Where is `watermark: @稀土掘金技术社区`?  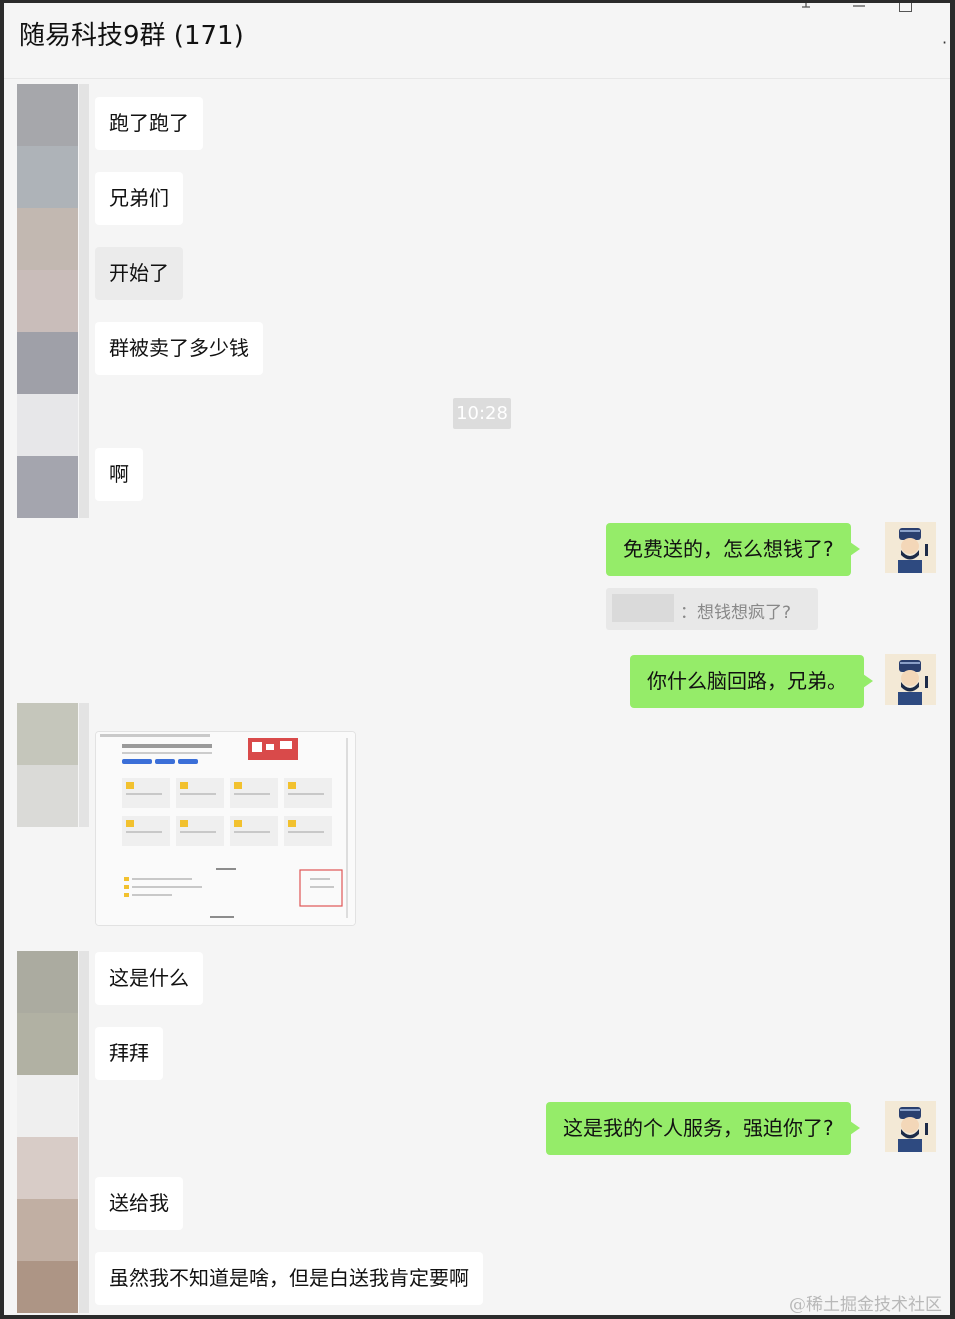 watermark: @稀土掘金技术社区 is located at coordinates (865, 1305).